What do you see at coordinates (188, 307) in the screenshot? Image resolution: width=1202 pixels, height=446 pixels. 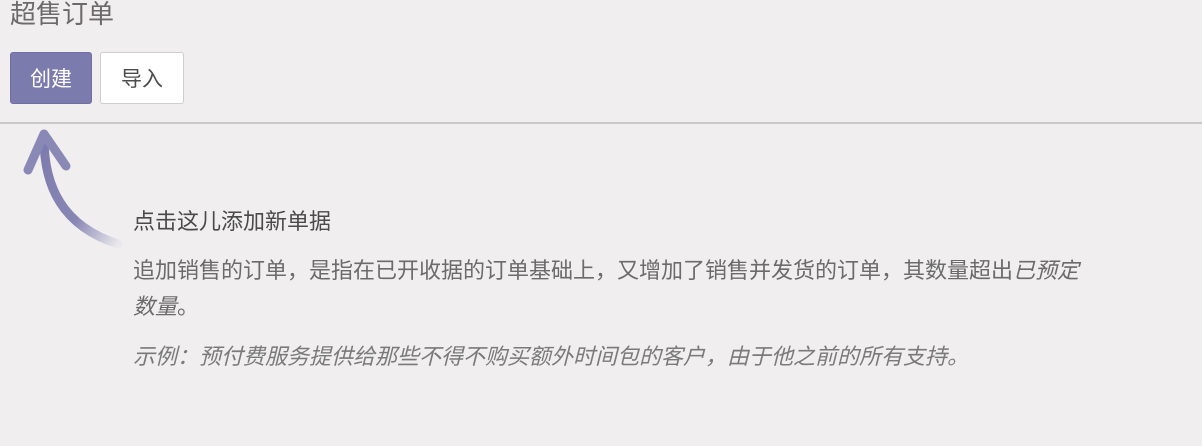 I see `help-body-end: 。` at bounding box center [188, 307].